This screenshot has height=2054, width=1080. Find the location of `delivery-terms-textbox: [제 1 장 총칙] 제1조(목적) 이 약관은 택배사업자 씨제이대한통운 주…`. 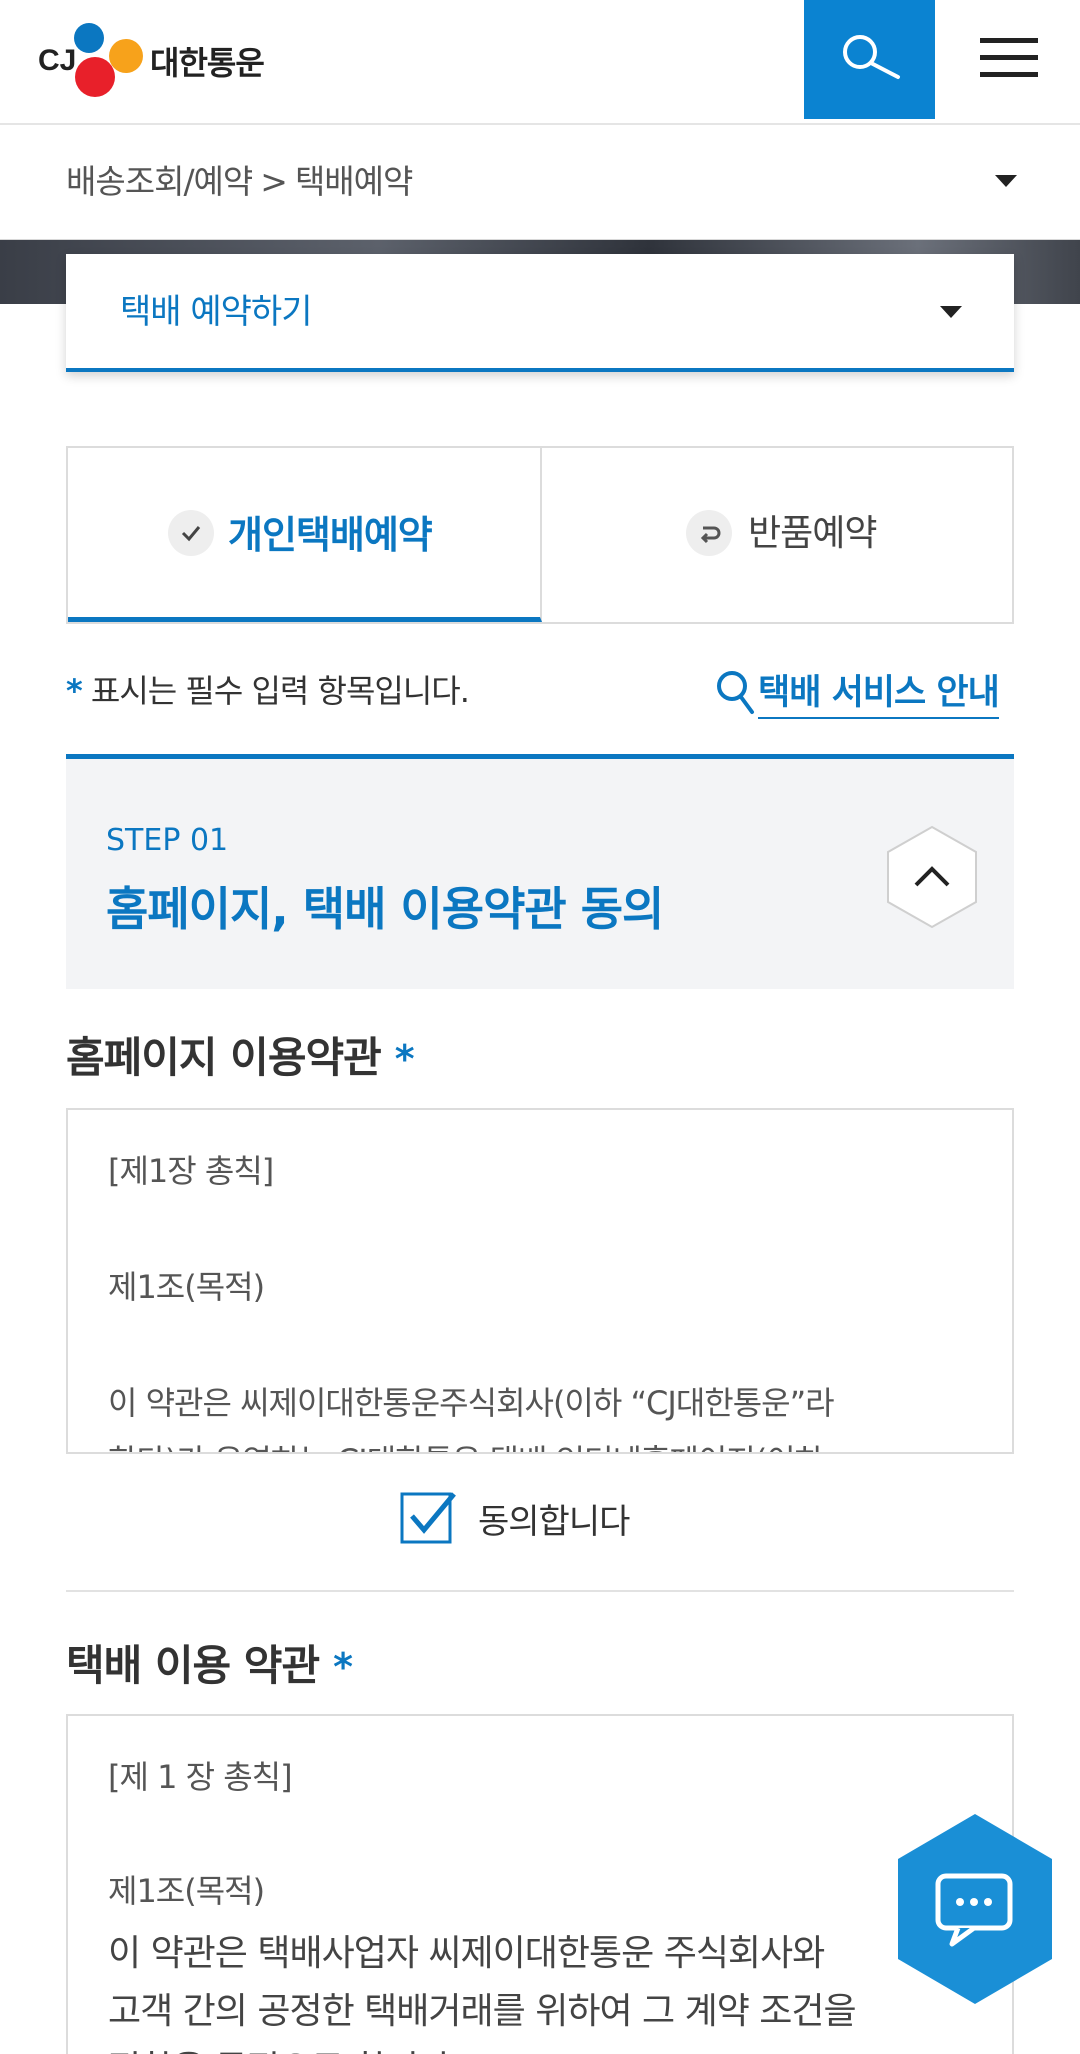

delivery-terms-textbox: [제 1 장 총칙] 제1조(목적) 이 약관은 택배사업자 씨제이대한통운 주… is located at coordinates (540, 1884).